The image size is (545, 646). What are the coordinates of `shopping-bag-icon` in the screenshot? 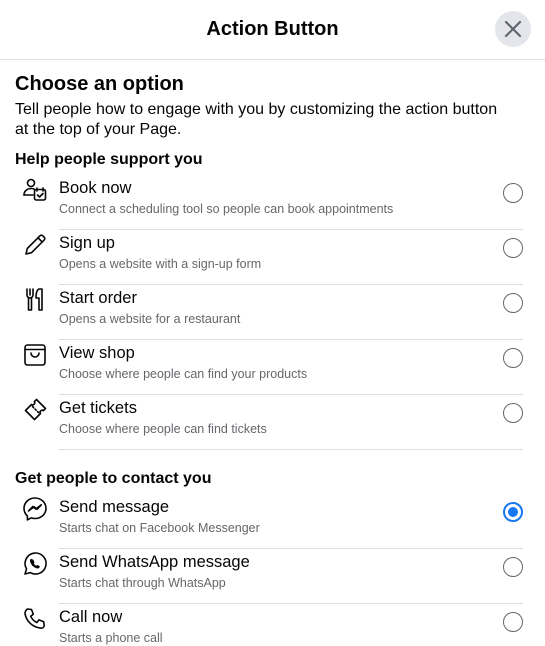 It's located at (35, 355).